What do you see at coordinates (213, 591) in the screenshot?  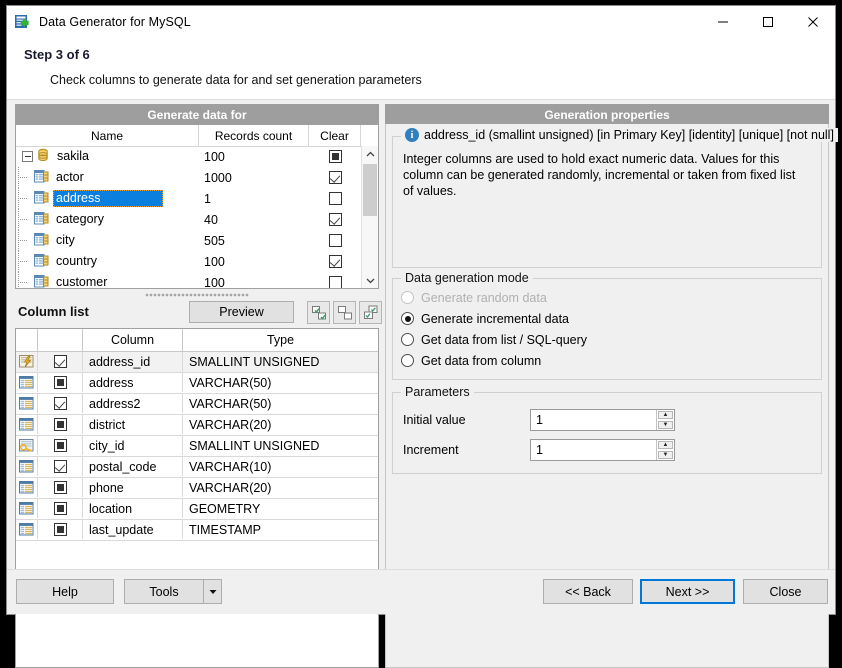 I see `tools-dropdown-icon` at bounding box center [213, 591].